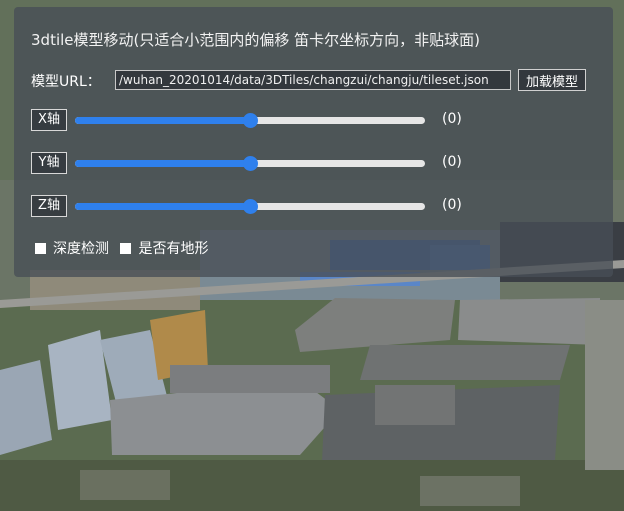 The width and height of the screenshot is (624, 511). I want to click on y-axis-label: Y轴, so click(49, 163).